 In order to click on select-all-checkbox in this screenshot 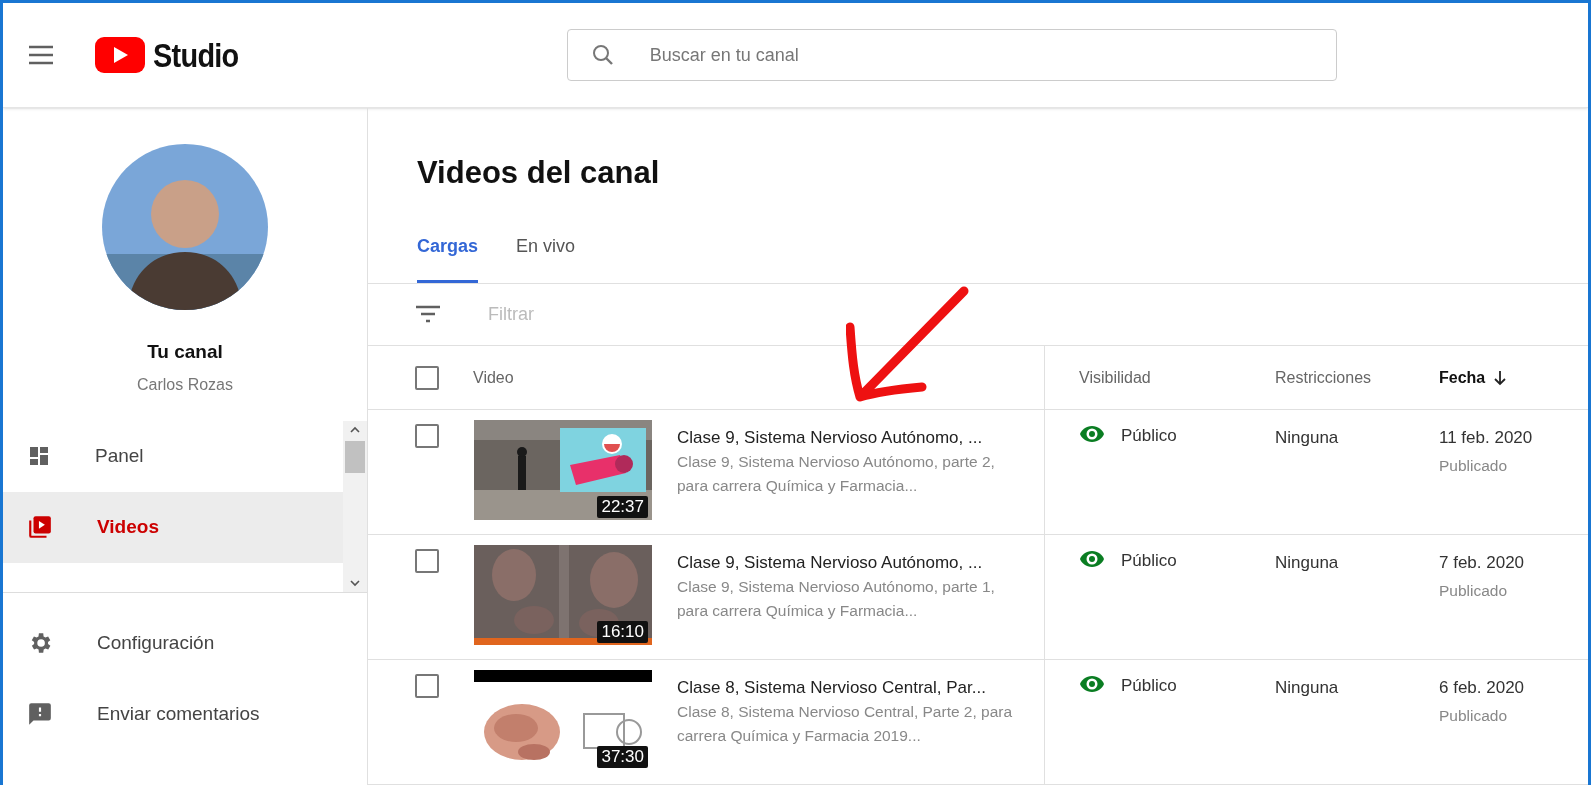, I will do `click(427, 377)`.